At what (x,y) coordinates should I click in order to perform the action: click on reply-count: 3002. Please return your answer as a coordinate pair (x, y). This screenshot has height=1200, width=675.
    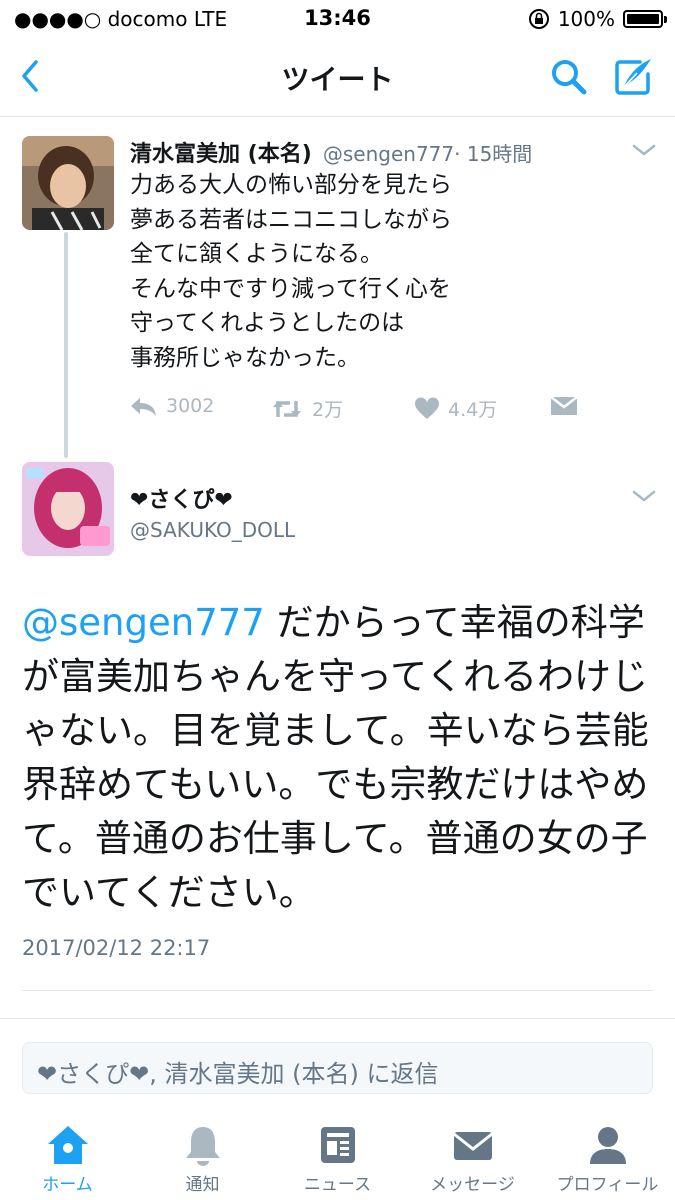
    Looking at the image, I should click on (190, 406).